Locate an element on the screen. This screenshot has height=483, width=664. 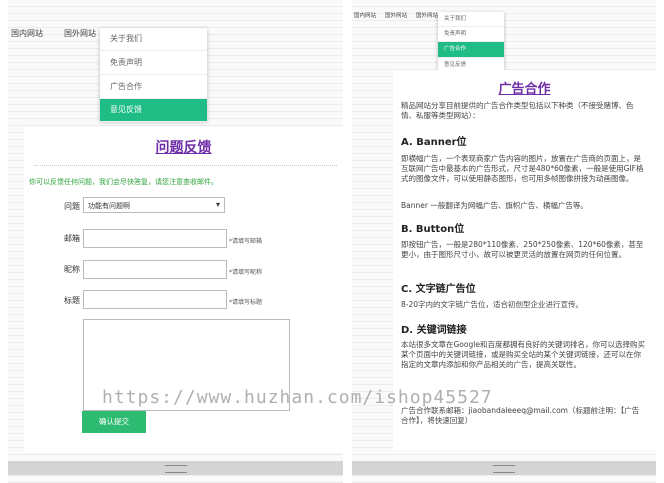
section-d-heading: D. 关键词链接 is located at coordinates (434, 330).